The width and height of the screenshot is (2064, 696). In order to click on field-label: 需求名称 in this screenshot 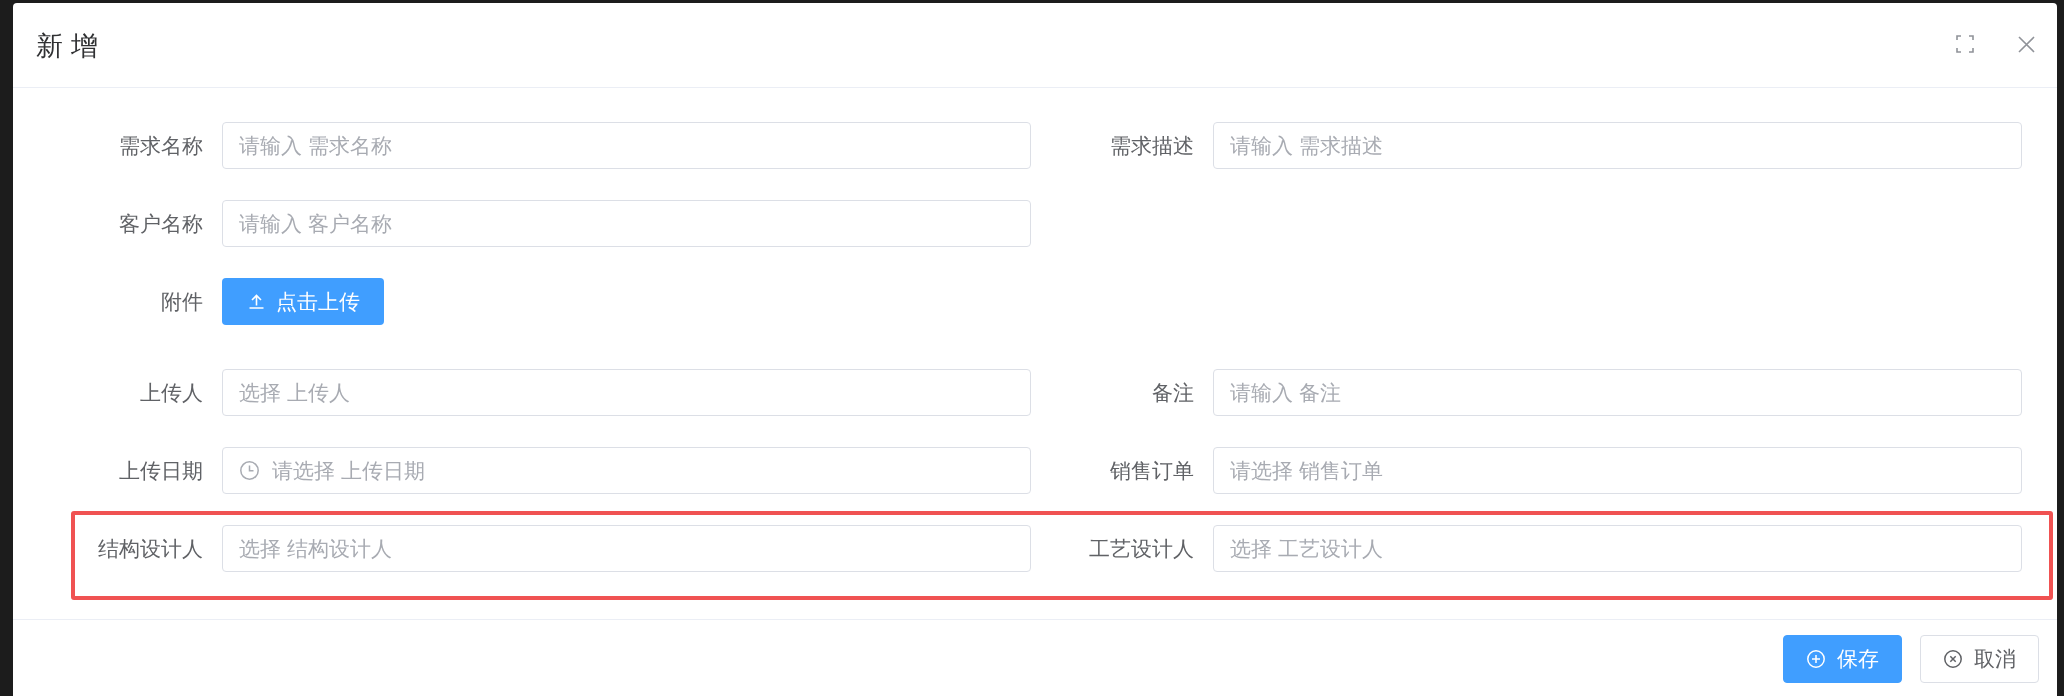, I will do `click(161, 145)`.